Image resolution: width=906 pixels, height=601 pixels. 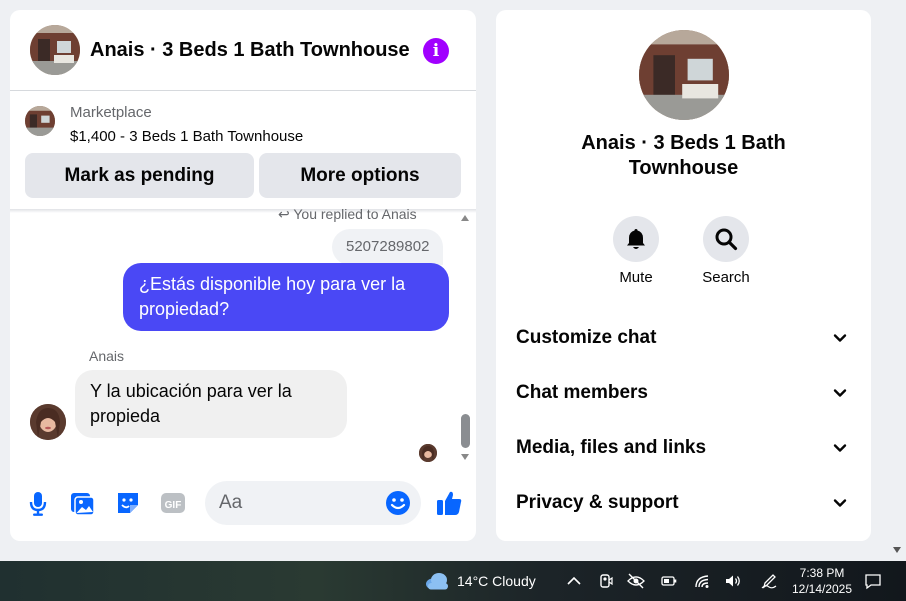 I want to click on reply-arrow-icon: ↩, so click(x=286, y=214).